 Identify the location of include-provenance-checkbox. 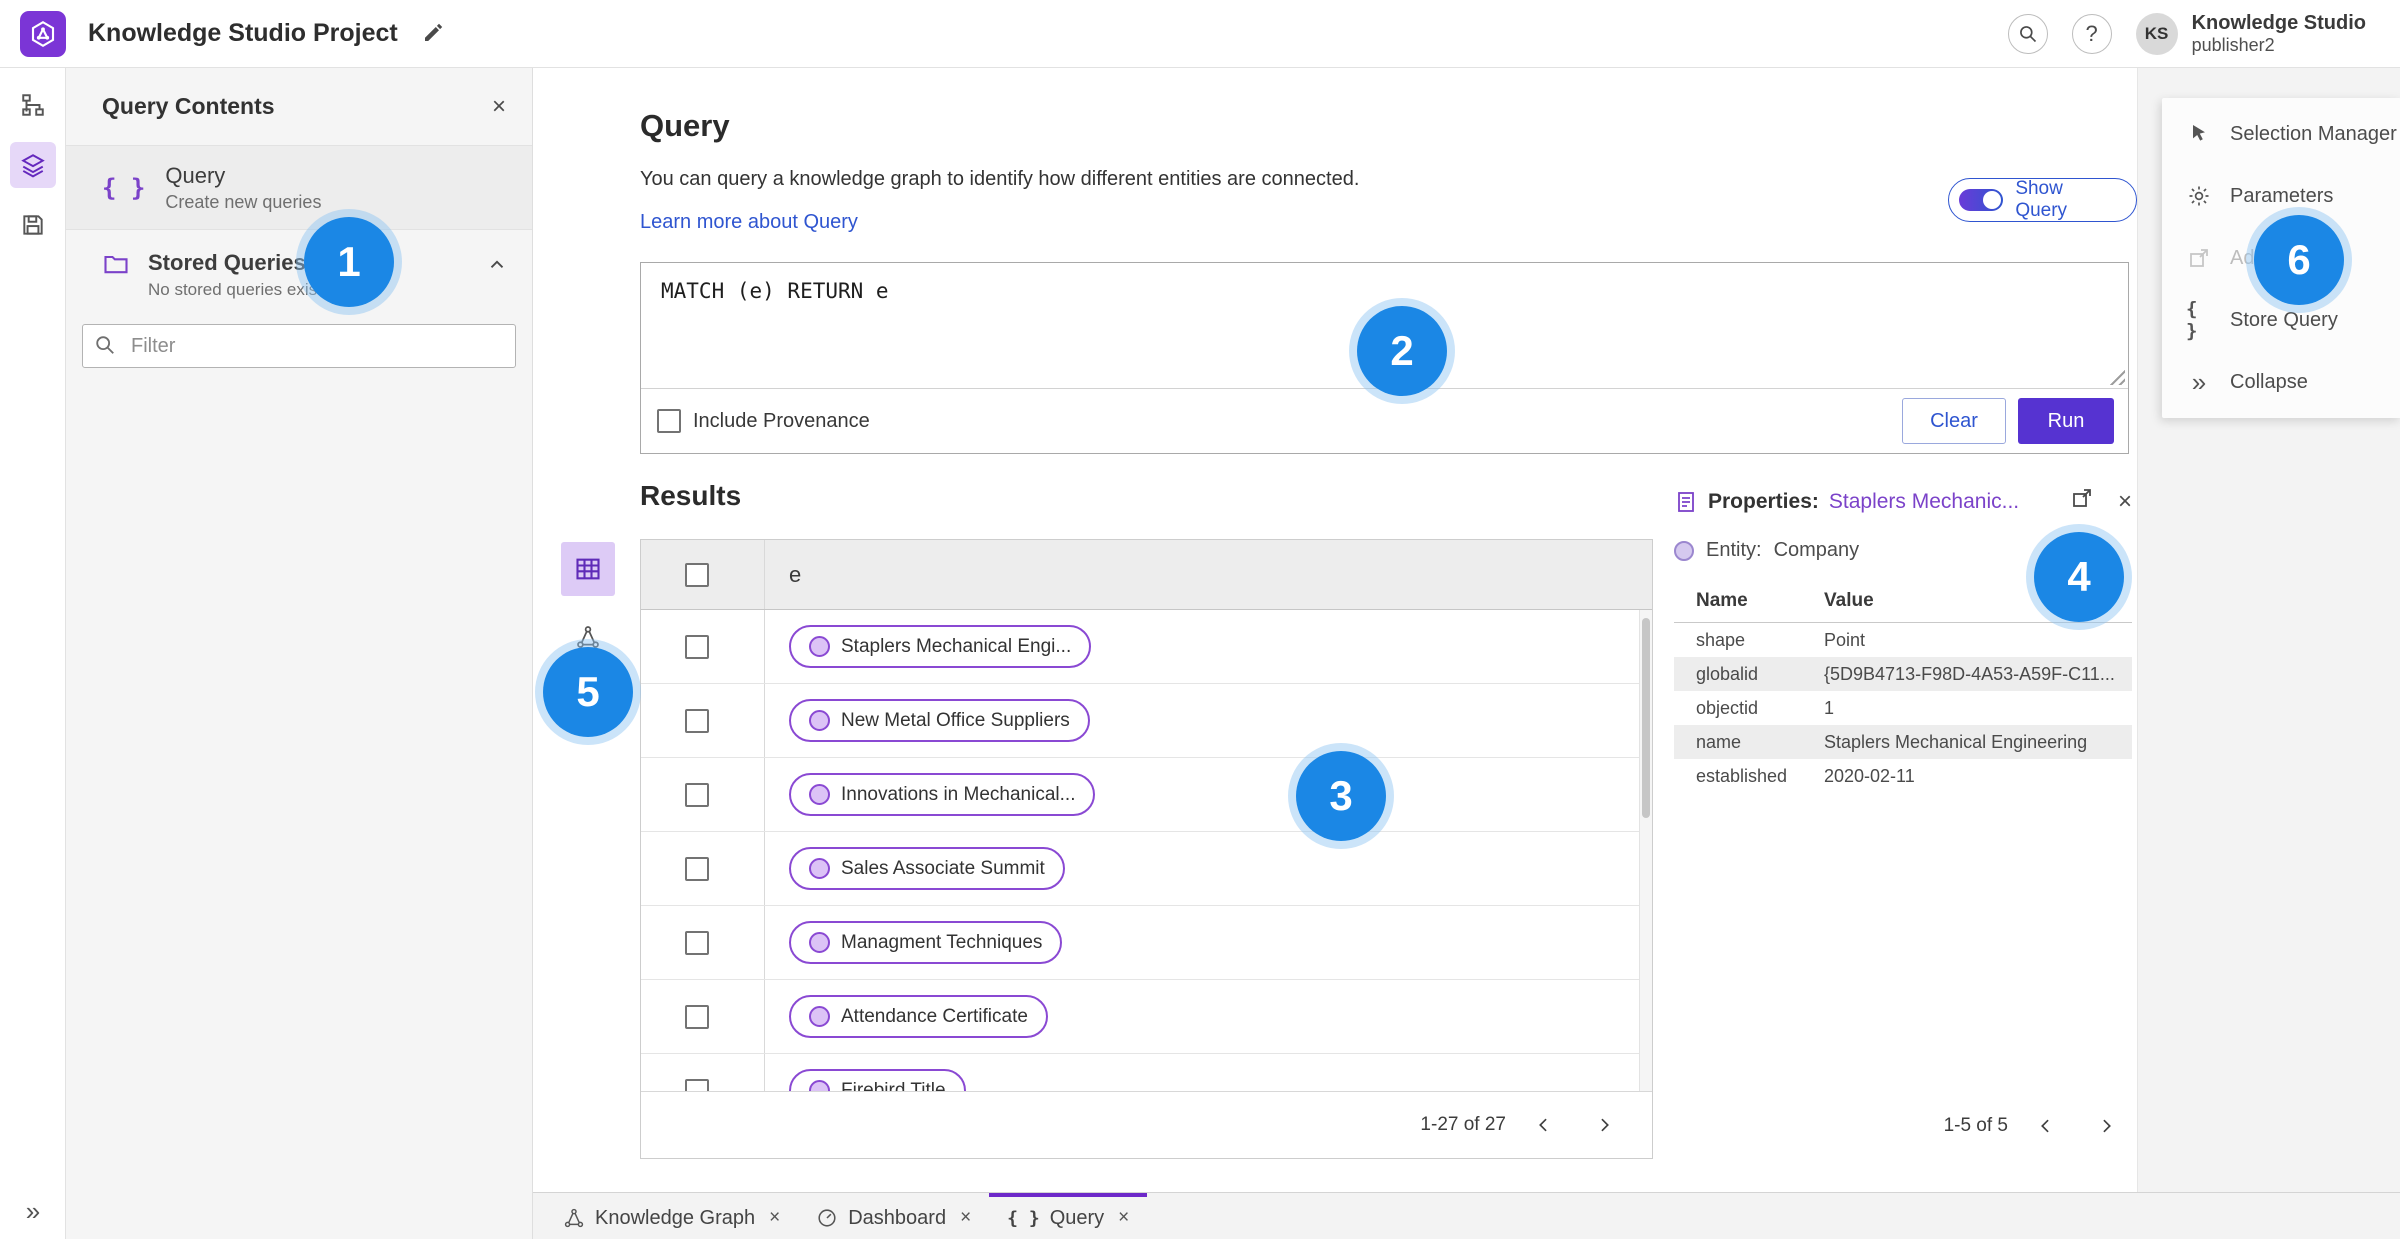
(669, 421).